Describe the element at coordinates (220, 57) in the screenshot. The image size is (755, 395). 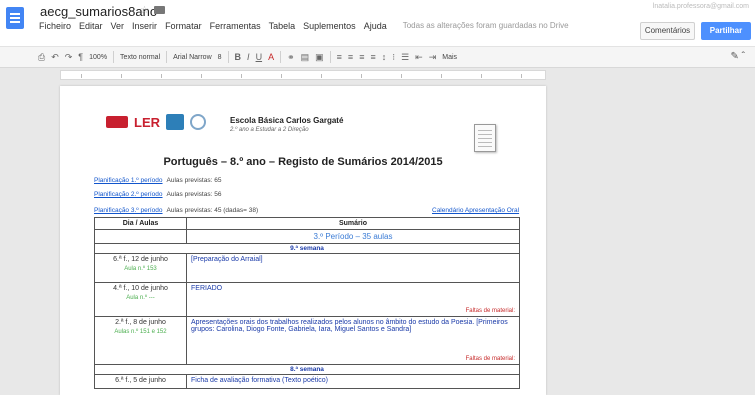
I see `font-size-select: 8` at that location.